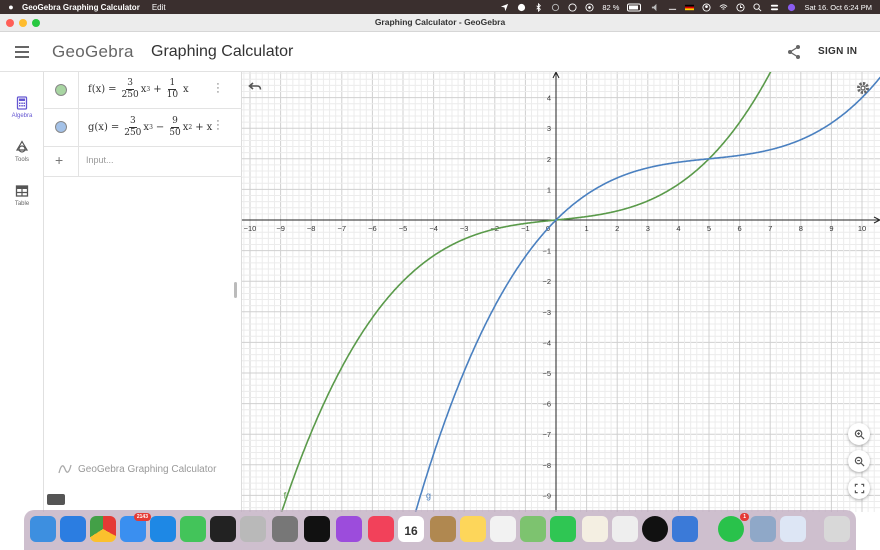 The height and width of the screenshot is (550, 880). I want to click on panel-resize-handle, so click(235, 290).